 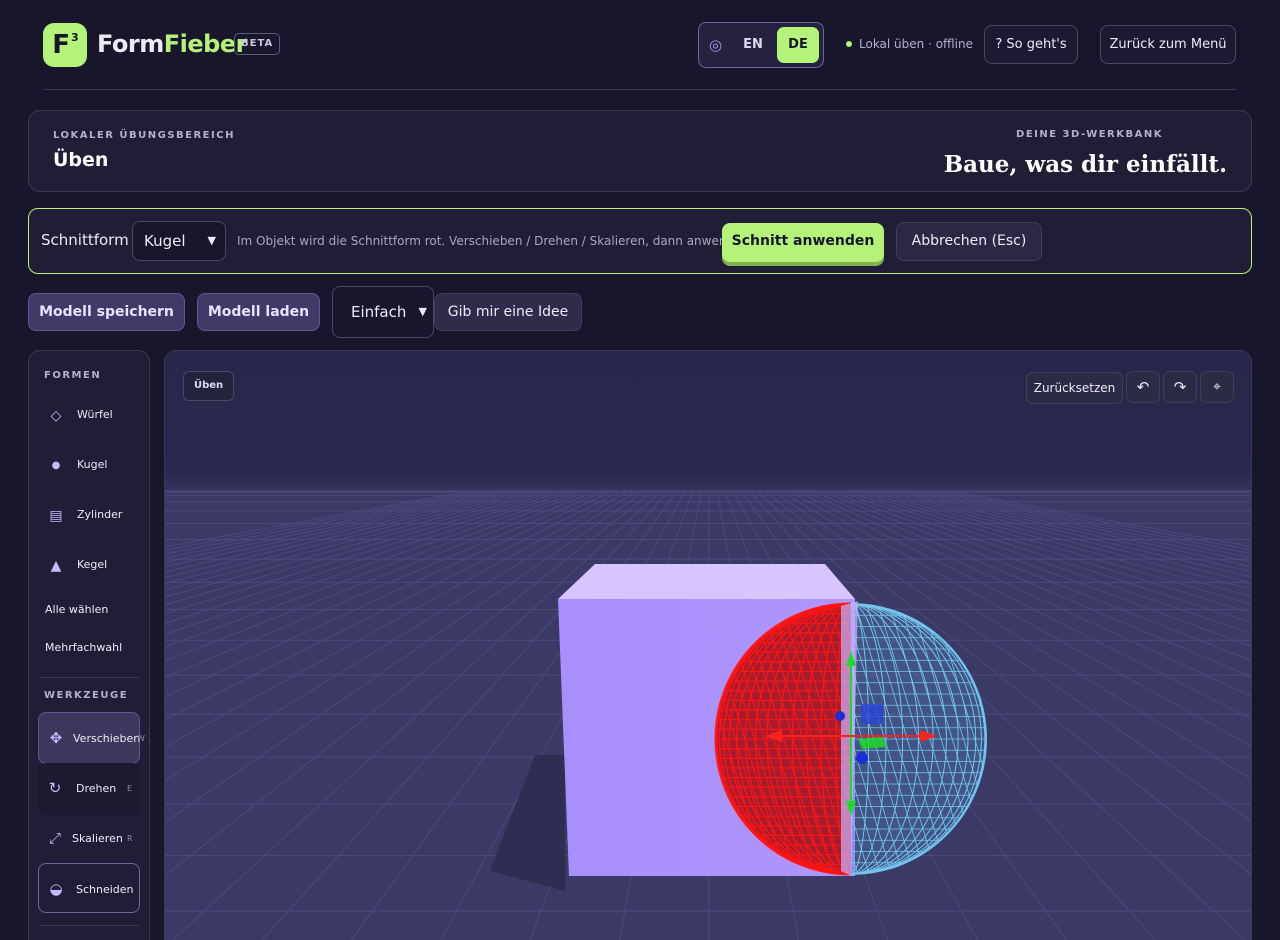 I want to click on shape-cone: ▲ Kegel, so click(x=89, y=565).